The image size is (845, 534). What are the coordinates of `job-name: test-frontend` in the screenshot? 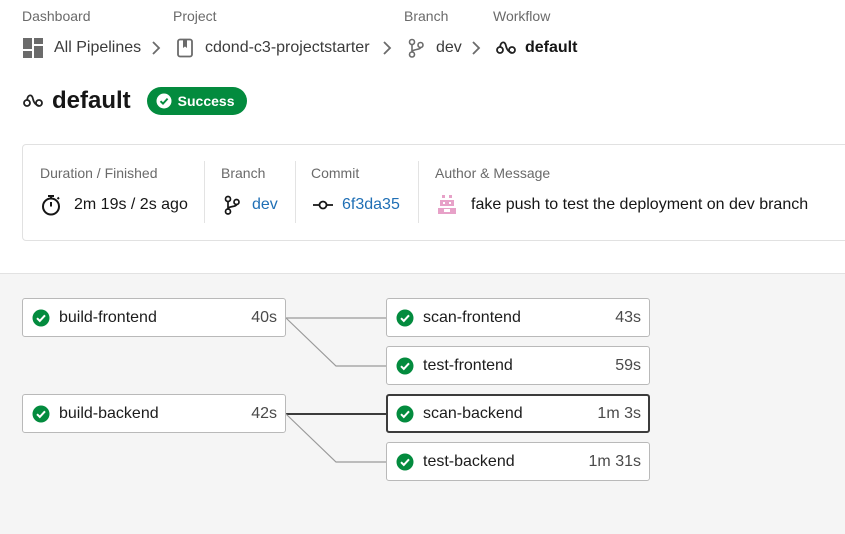 It's located at (468, 365).